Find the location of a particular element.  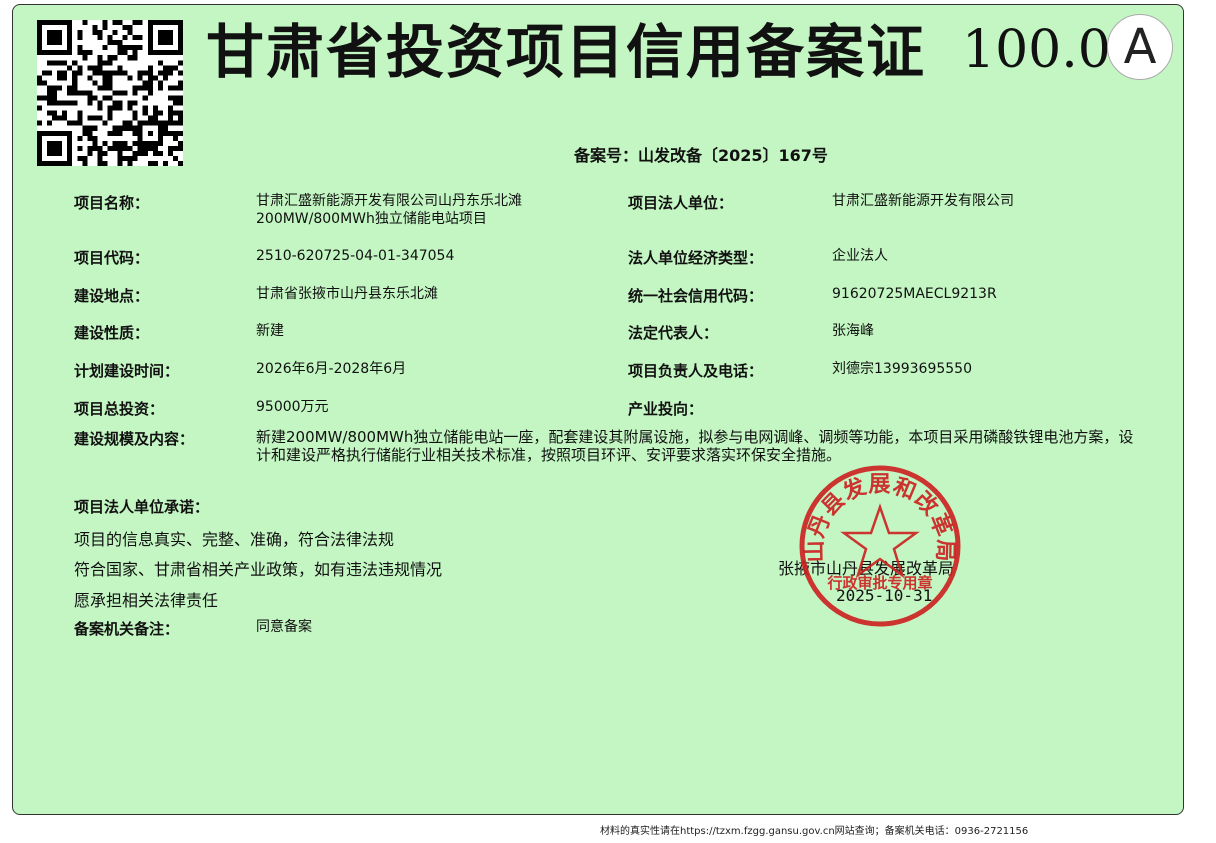

filing-number: 备案号：山发改备〔2025〕167号 is located at coordinates (701, 155).